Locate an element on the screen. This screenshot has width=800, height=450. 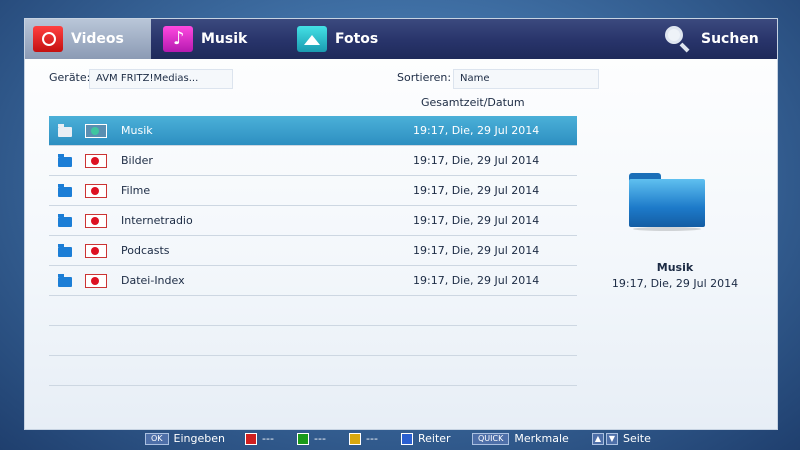
item-name: Musik is located at coordinates (137, 130).